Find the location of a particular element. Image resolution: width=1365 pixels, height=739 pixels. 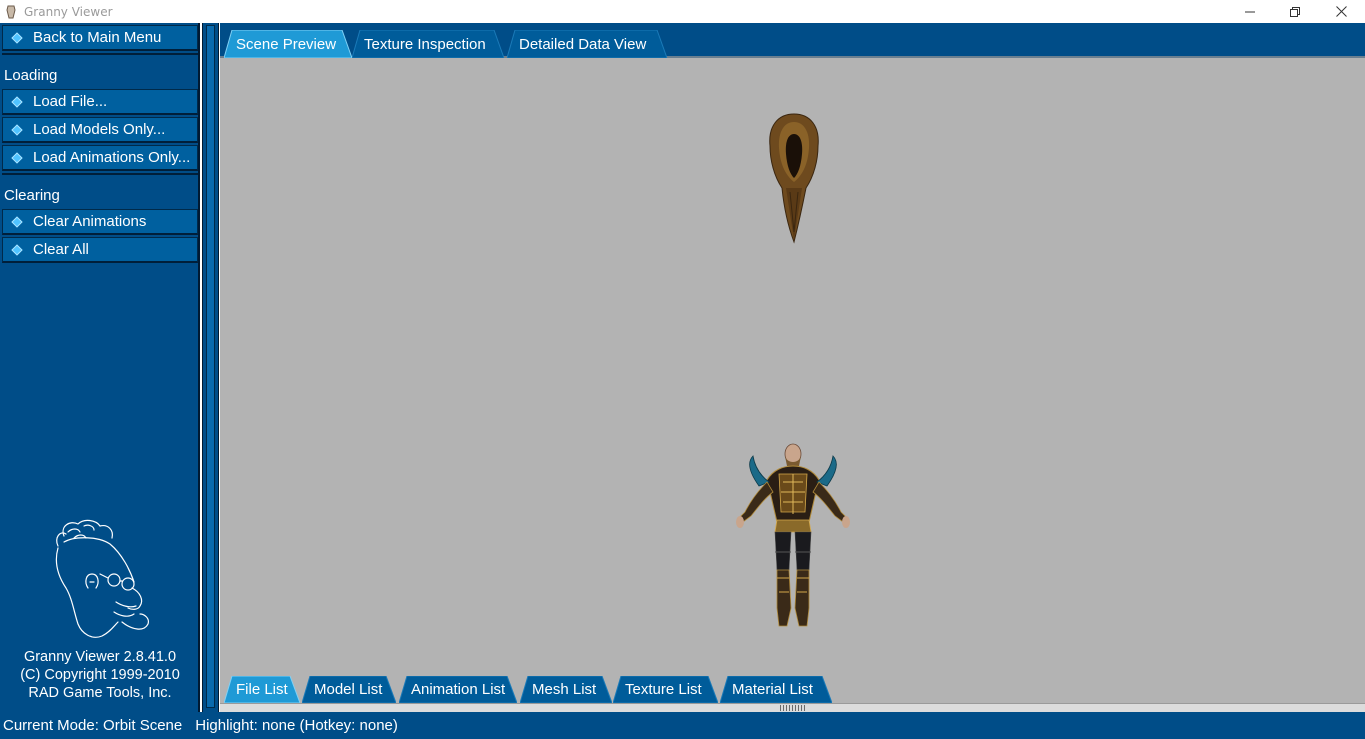

copyright-text: (C) Copyright 1999-2010 is located at coordinates (100, 675).